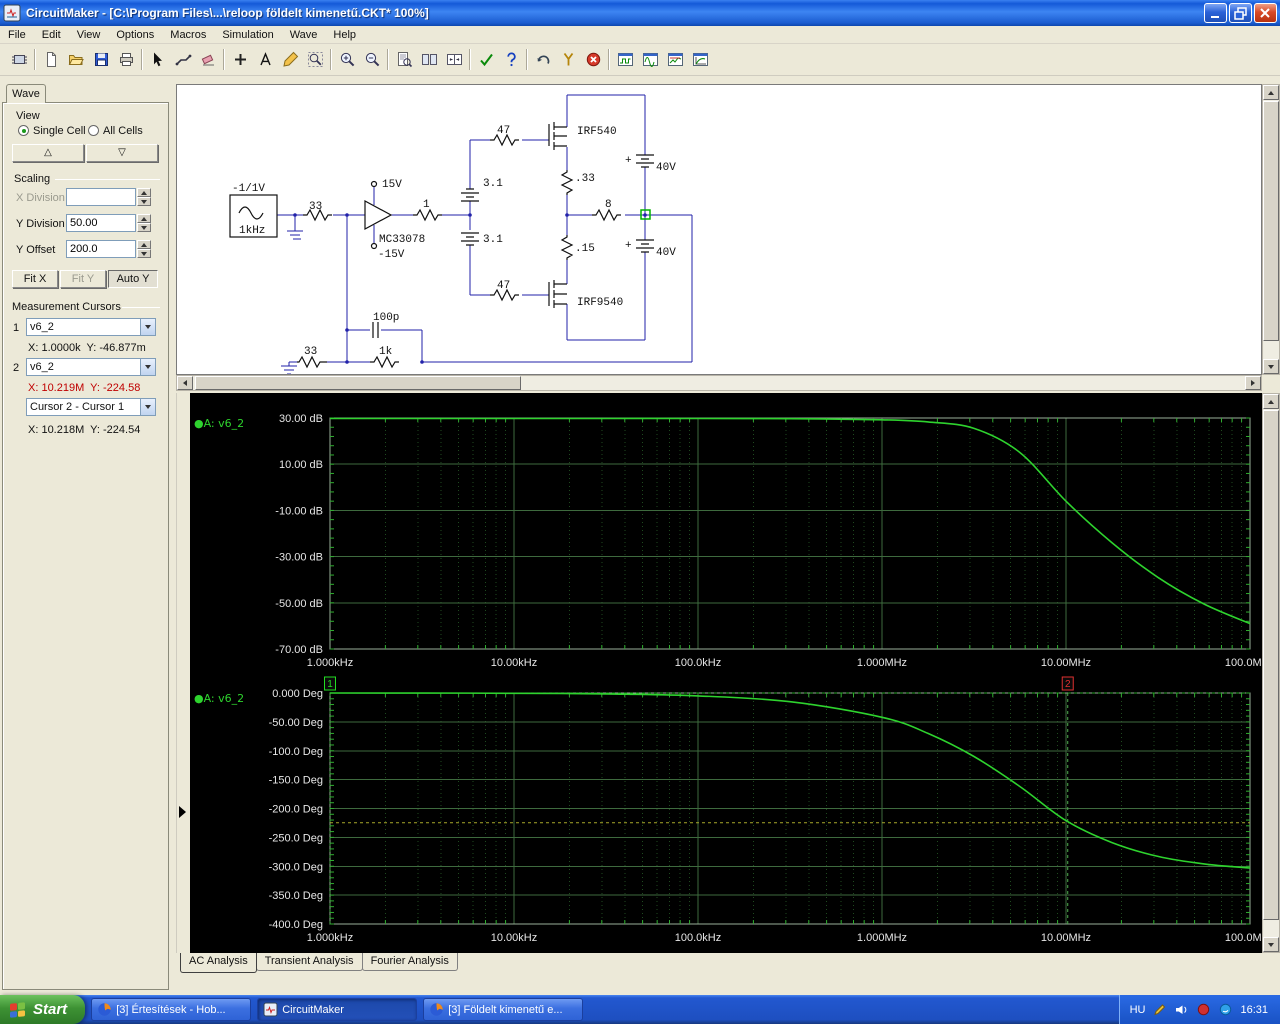 The image size is (1280, 1024). I want to click on menu-view: View, so click(89, 35).